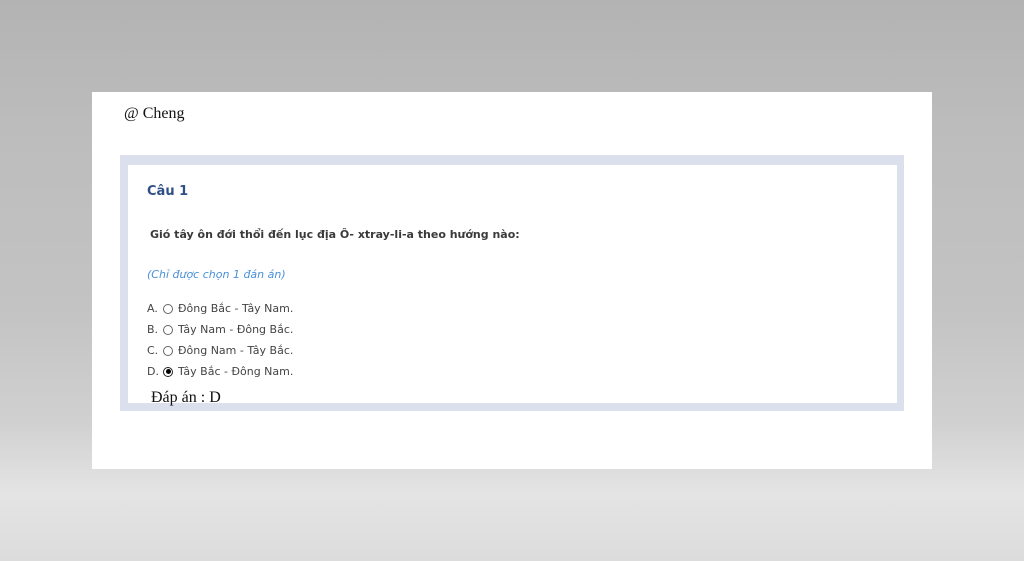 The width and height of the screenshot is (1024, 561). Describe the element at coordinates (153, 329) in the screenshot. I see `option-letter: B.` at that location.